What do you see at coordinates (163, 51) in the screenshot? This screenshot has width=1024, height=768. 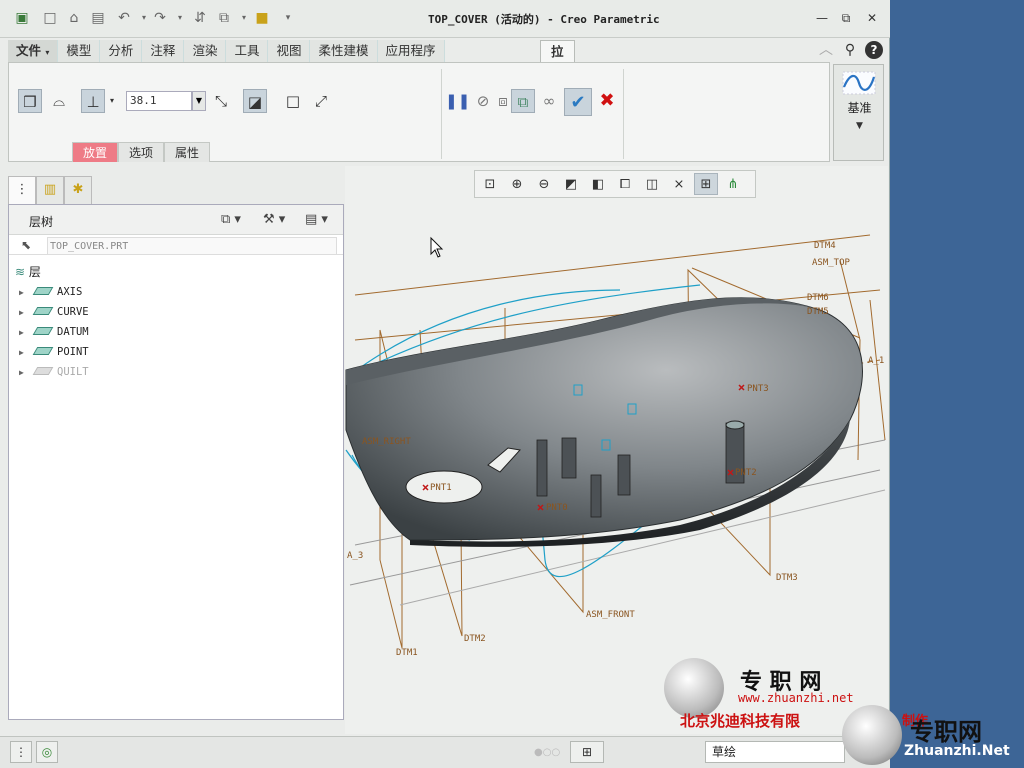 I see `tab-annotate: 注释` at bounding box center [163, 51].